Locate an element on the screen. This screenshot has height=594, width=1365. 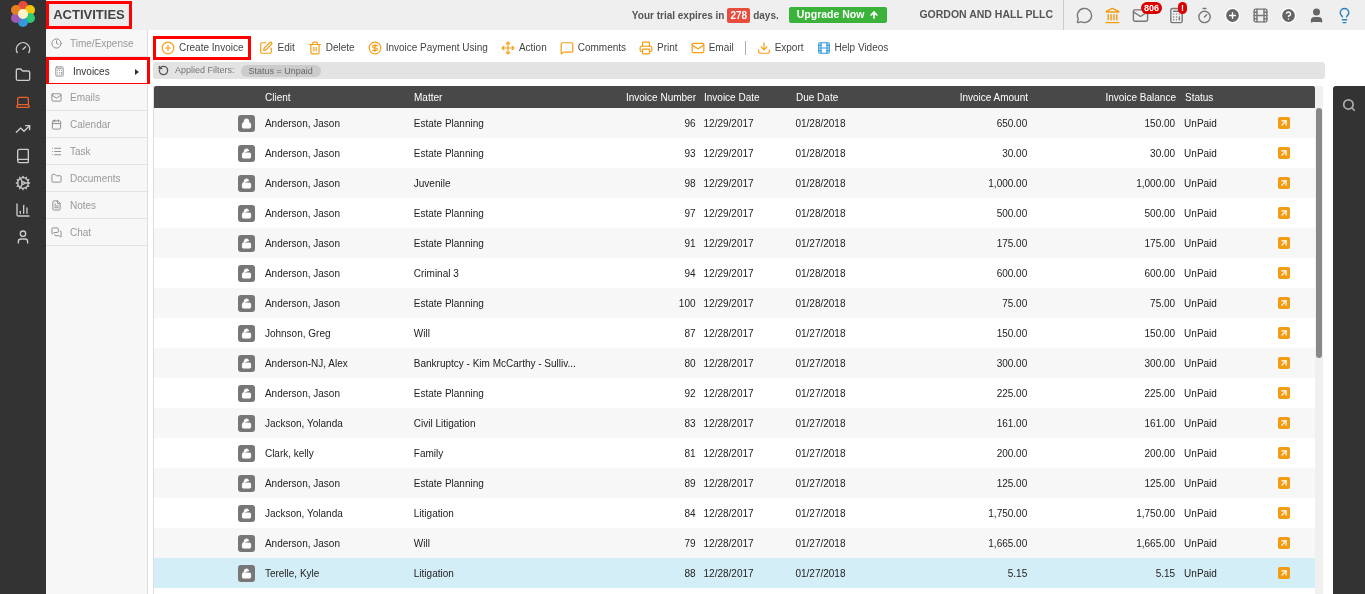
toolbar-button: Print is located at coordinates (658, 47).